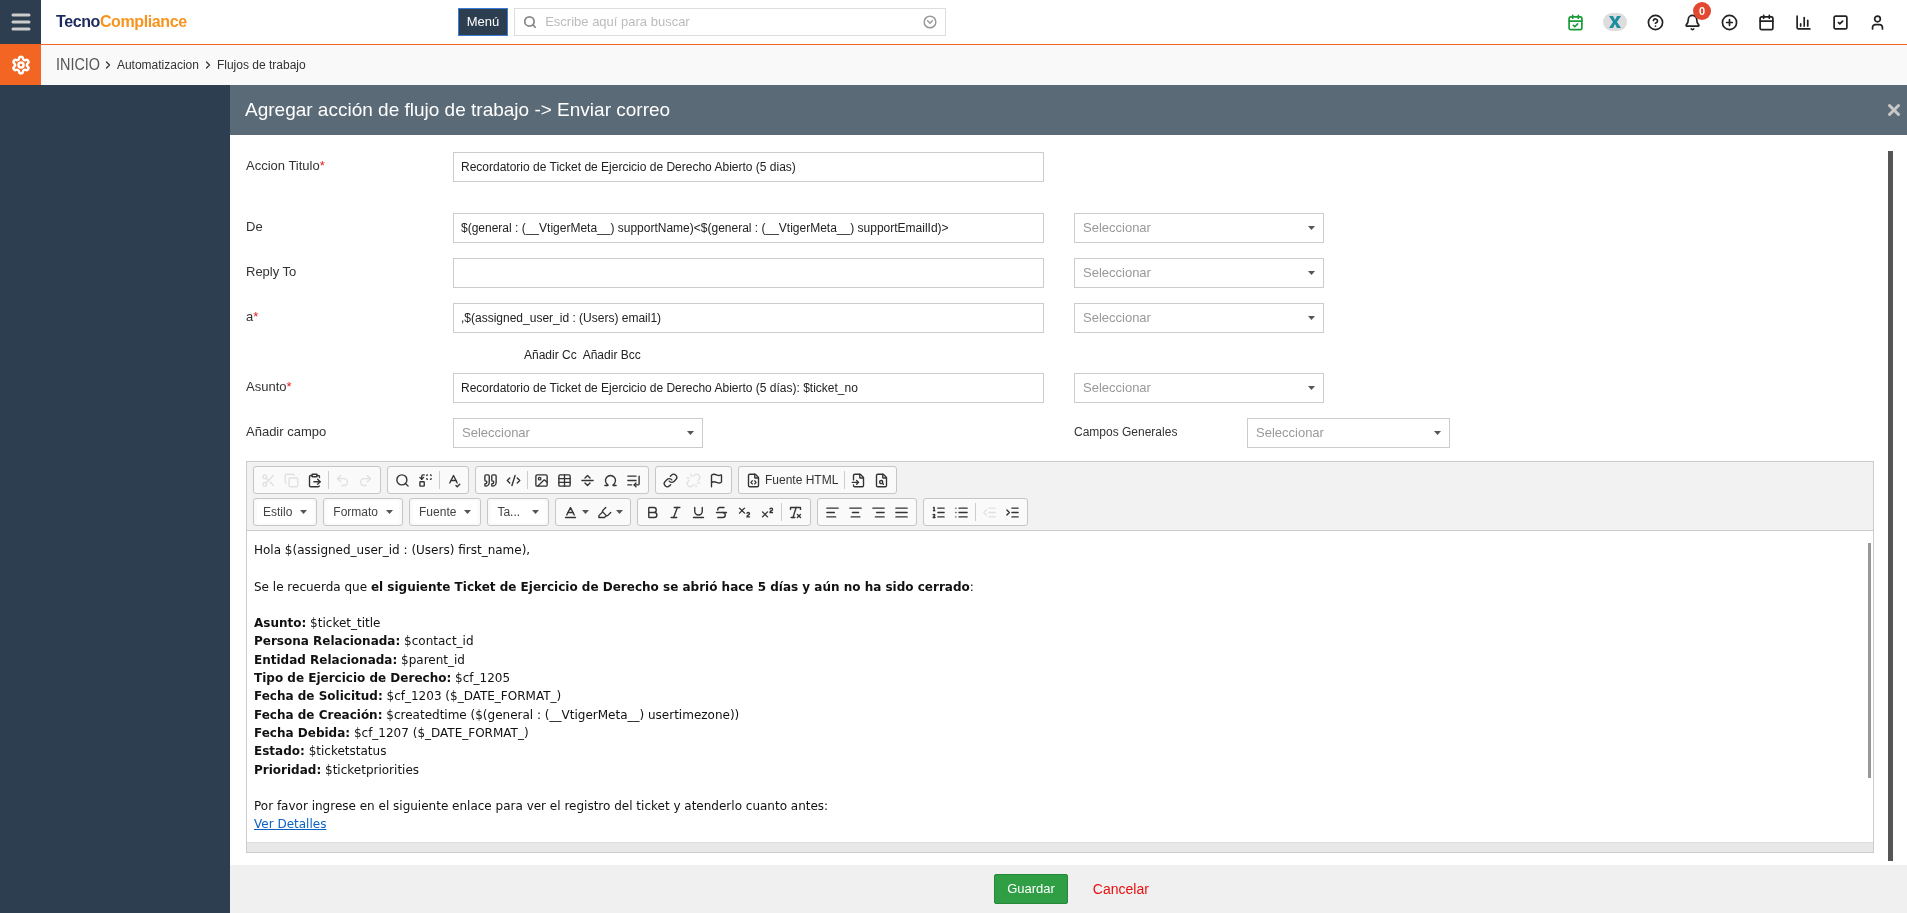 This screenshot has width=1907, height=913. Describe the element at coordinates (1869, 660) in the screenshot. I see `editor-scrollbar` at that location.